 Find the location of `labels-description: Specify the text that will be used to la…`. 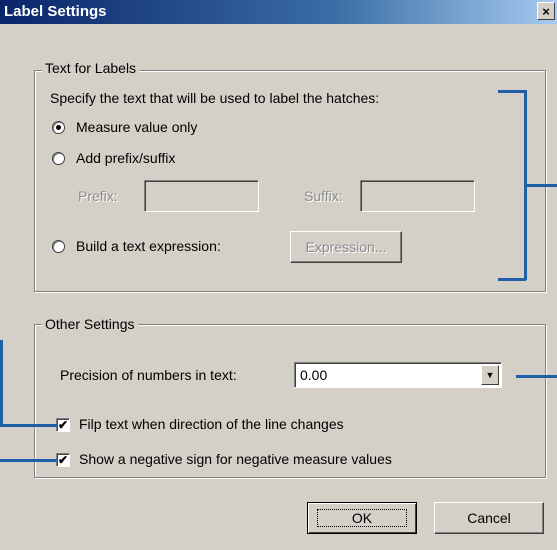

labels-description: Specify the text that will be used to la… is located at coordinates (215, 98).